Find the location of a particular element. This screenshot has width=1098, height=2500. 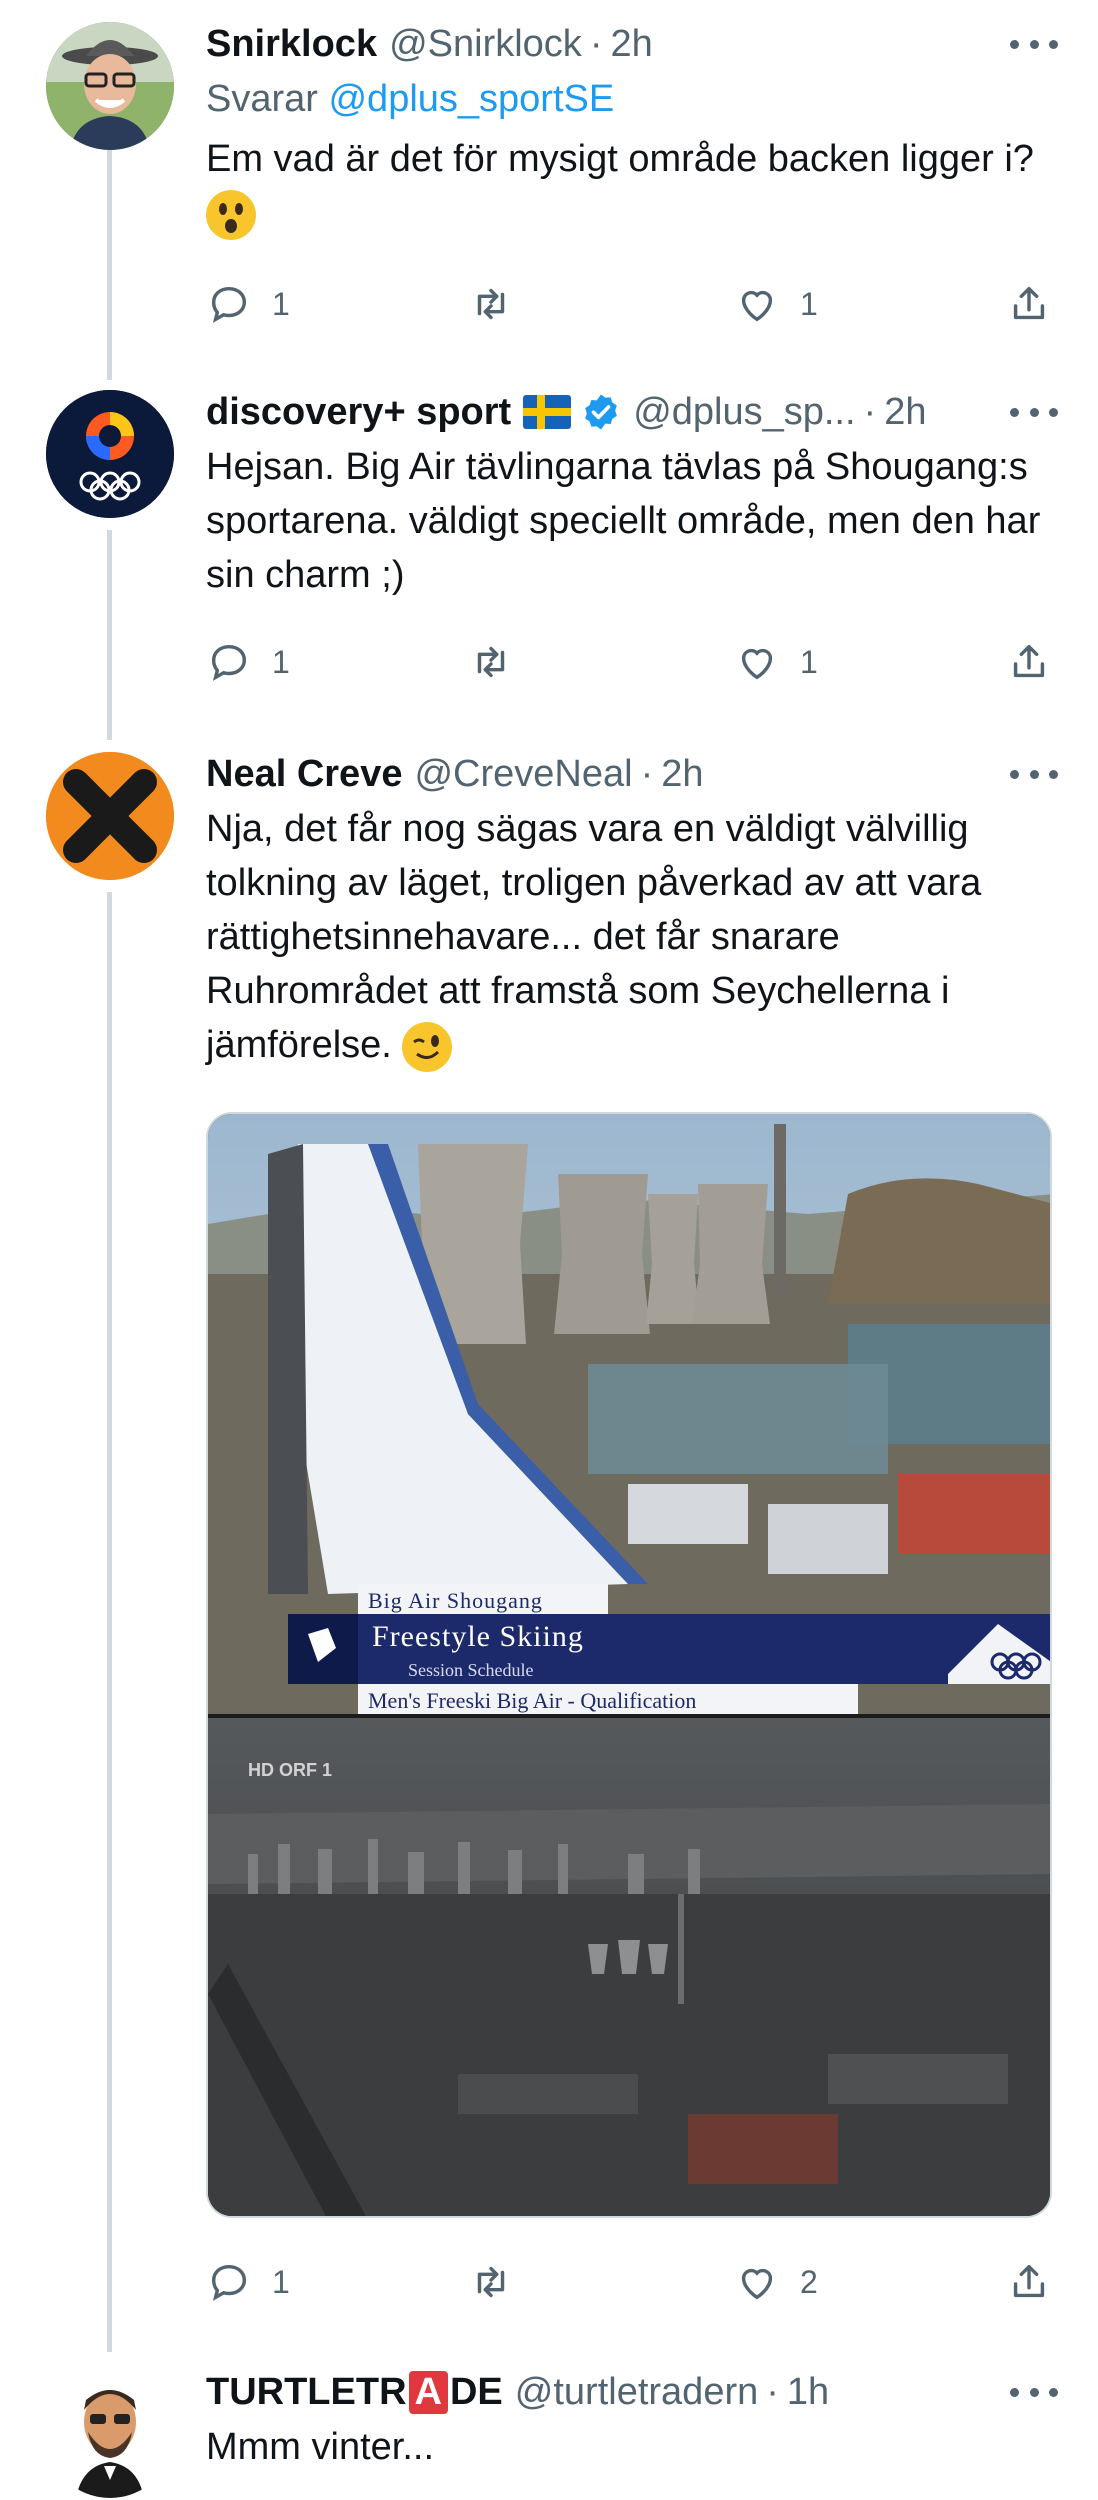

verified-badge-icon is located at coordinates (601, 412).